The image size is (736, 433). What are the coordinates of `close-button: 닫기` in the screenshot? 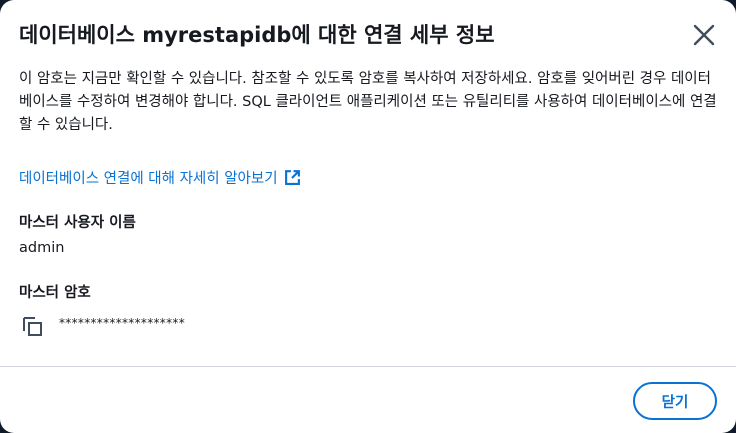 It's located at (675, 401).